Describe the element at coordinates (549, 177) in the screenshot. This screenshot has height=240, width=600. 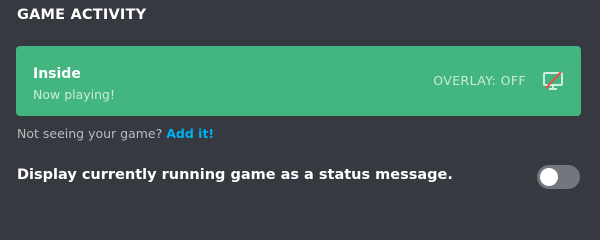
I see `toggle-knob` at that location.